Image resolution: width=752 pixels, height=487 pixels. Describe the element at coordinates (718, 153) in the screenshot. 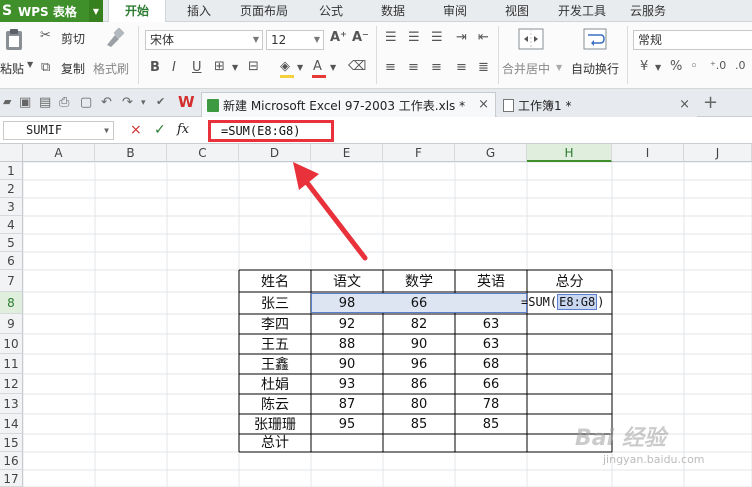

I see `column-header-j: J` at that location.